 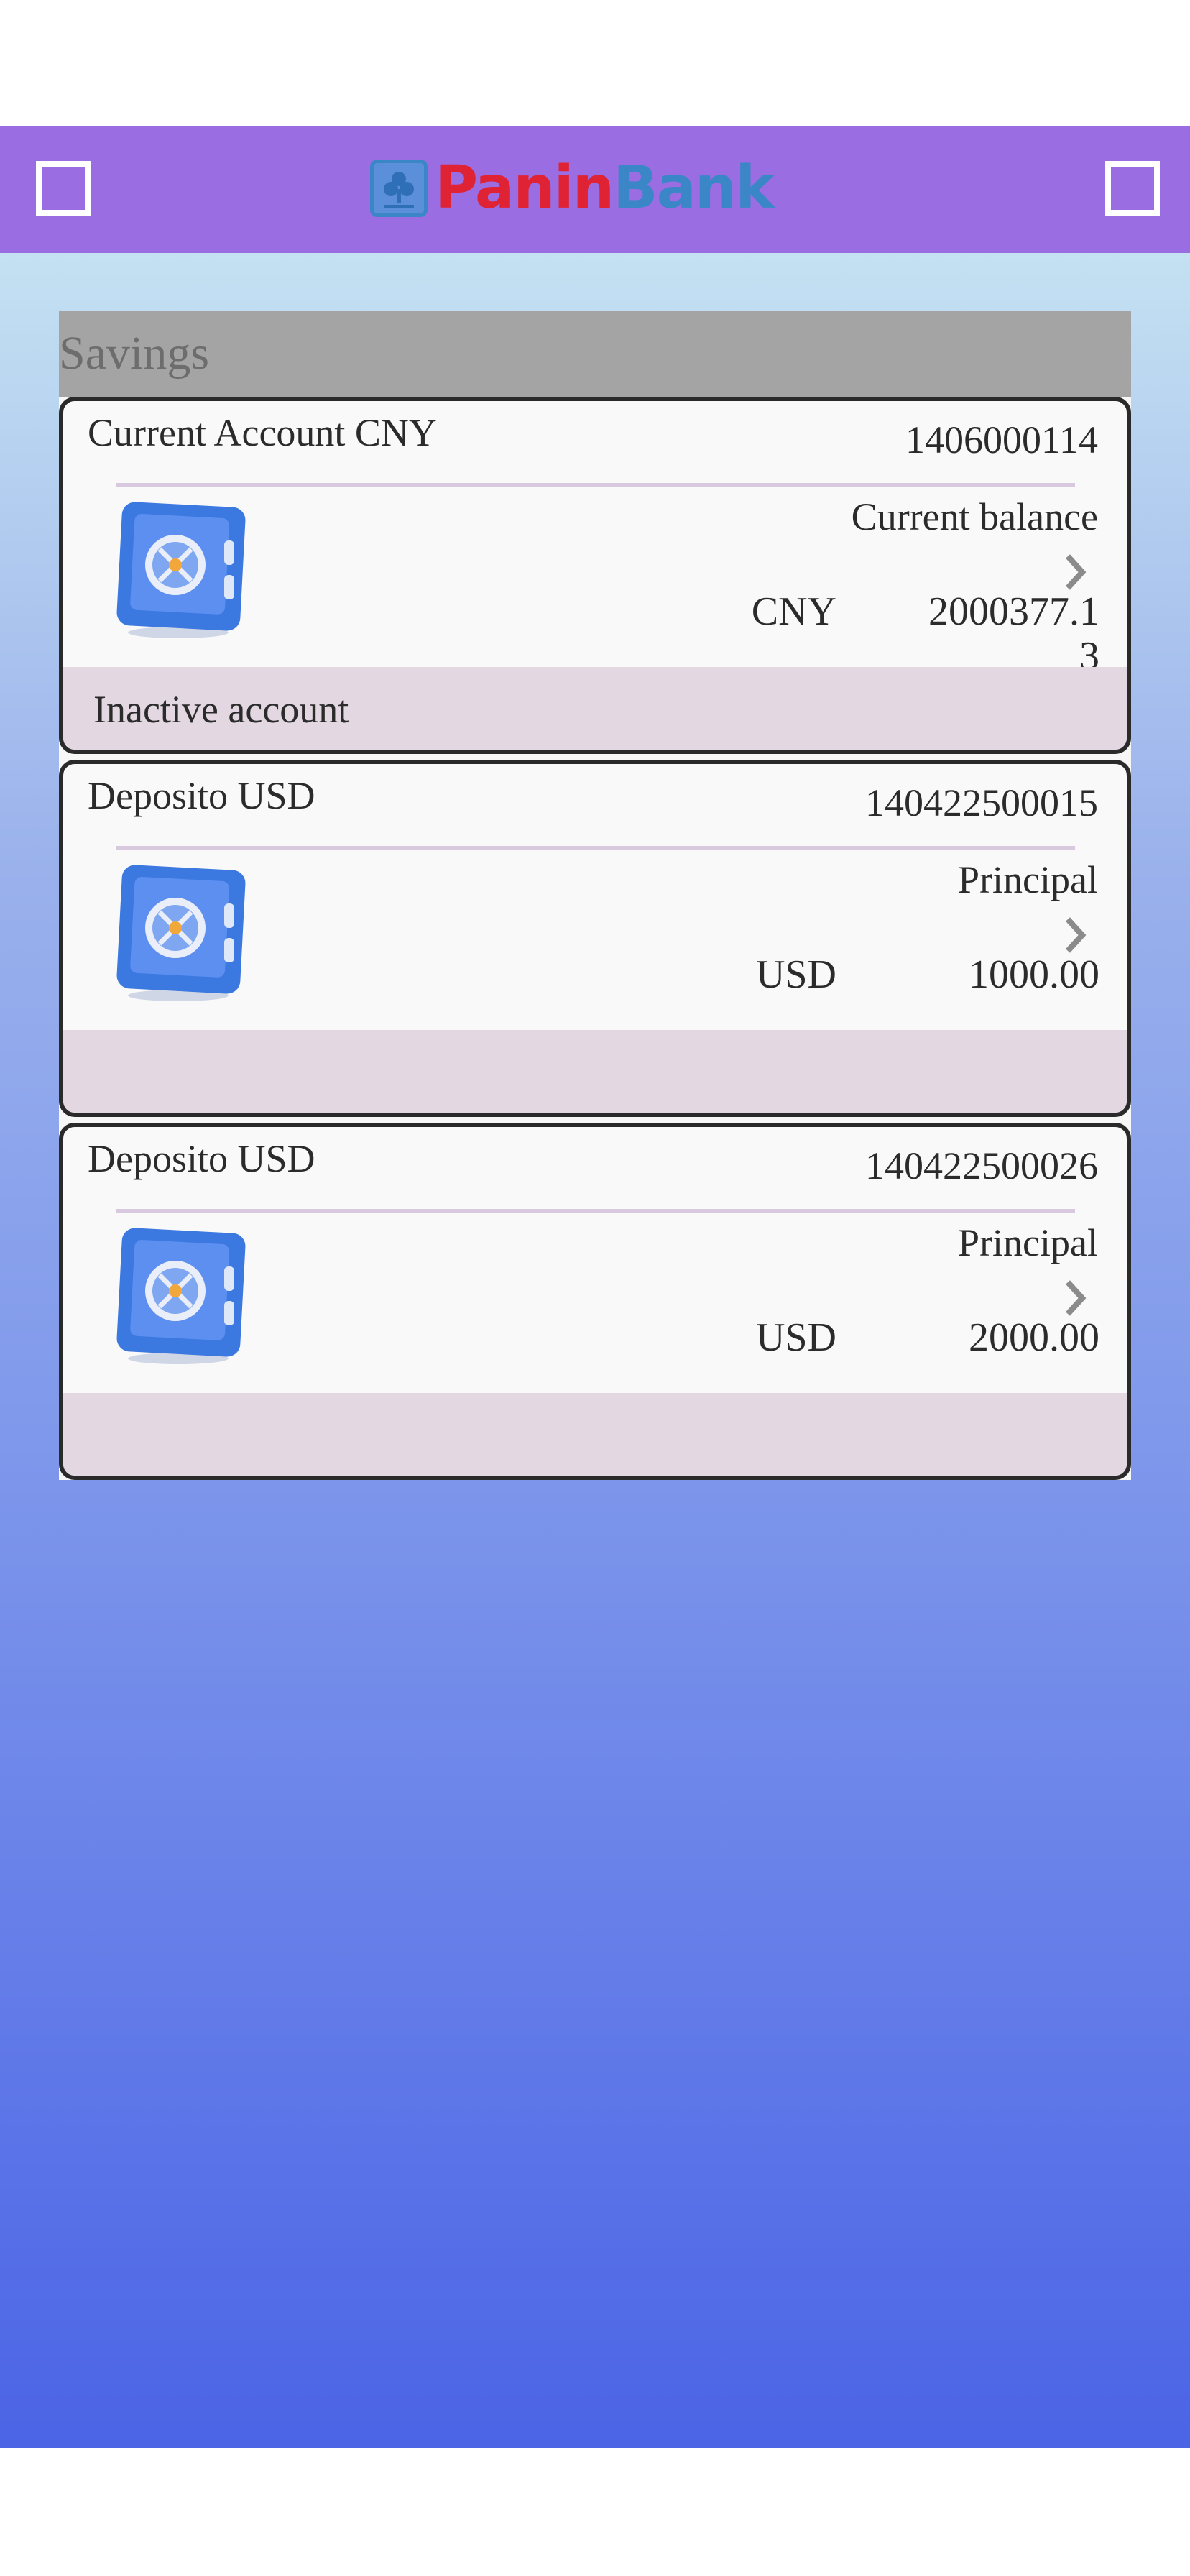 I want to click on currency-code: CNY, so click(x=793, y=611).